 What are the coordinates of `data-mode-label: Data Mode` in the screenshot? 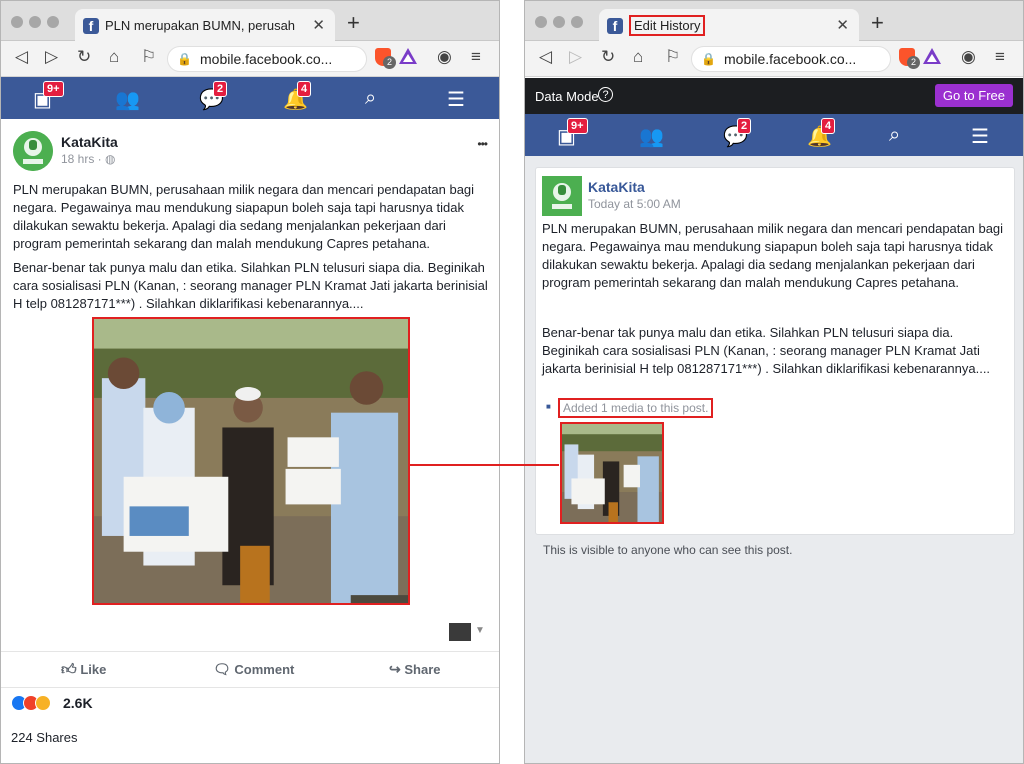 It's located at (567, 96).